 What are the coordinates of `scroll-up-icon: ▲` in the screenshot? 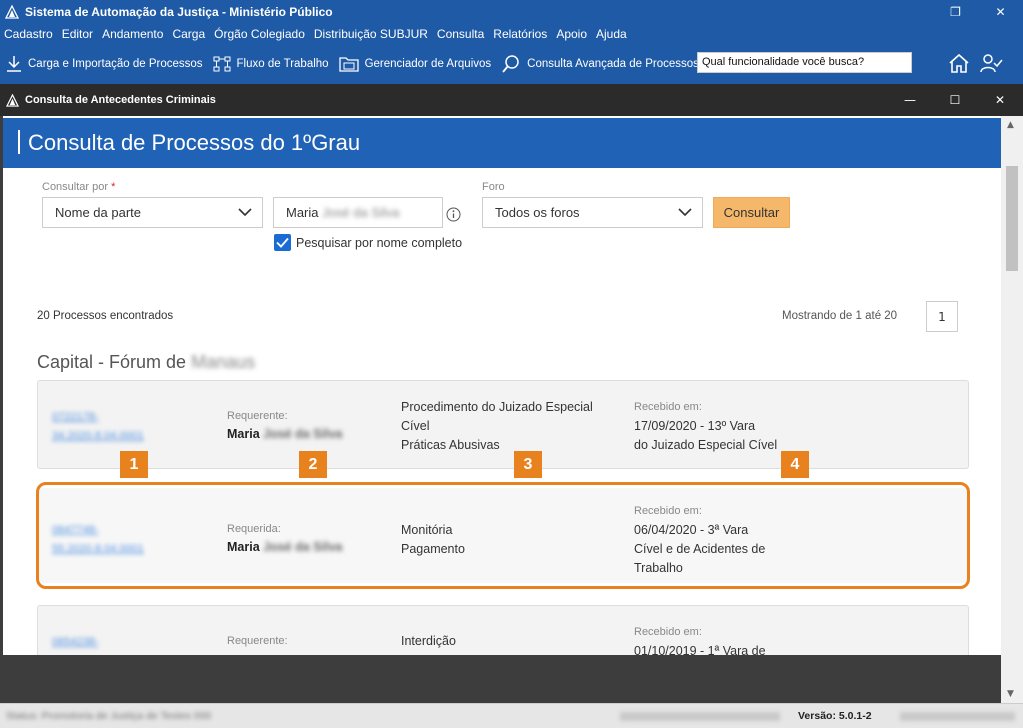 It's located at (1010, 125).